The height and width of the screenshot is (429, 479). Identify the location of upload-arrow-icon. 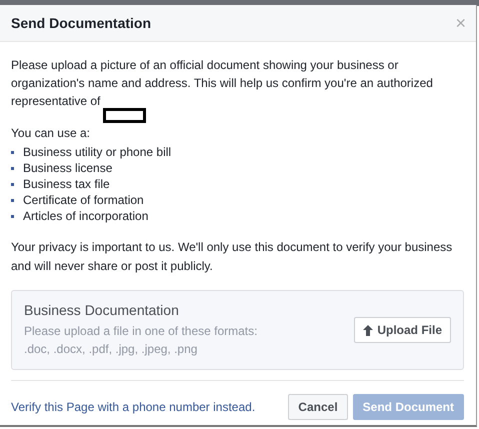
(368, 330).